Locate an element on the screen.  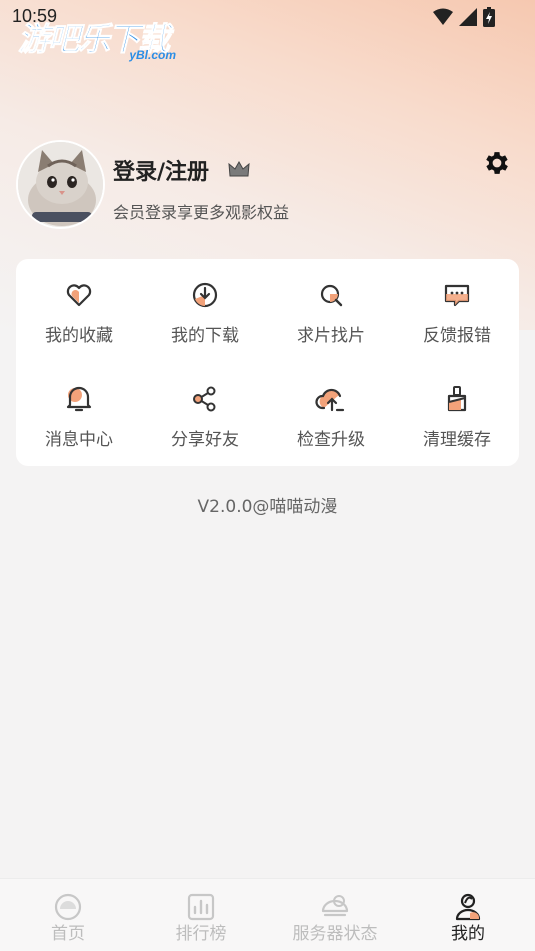
battery-icon is located at coordinates (489, 17).